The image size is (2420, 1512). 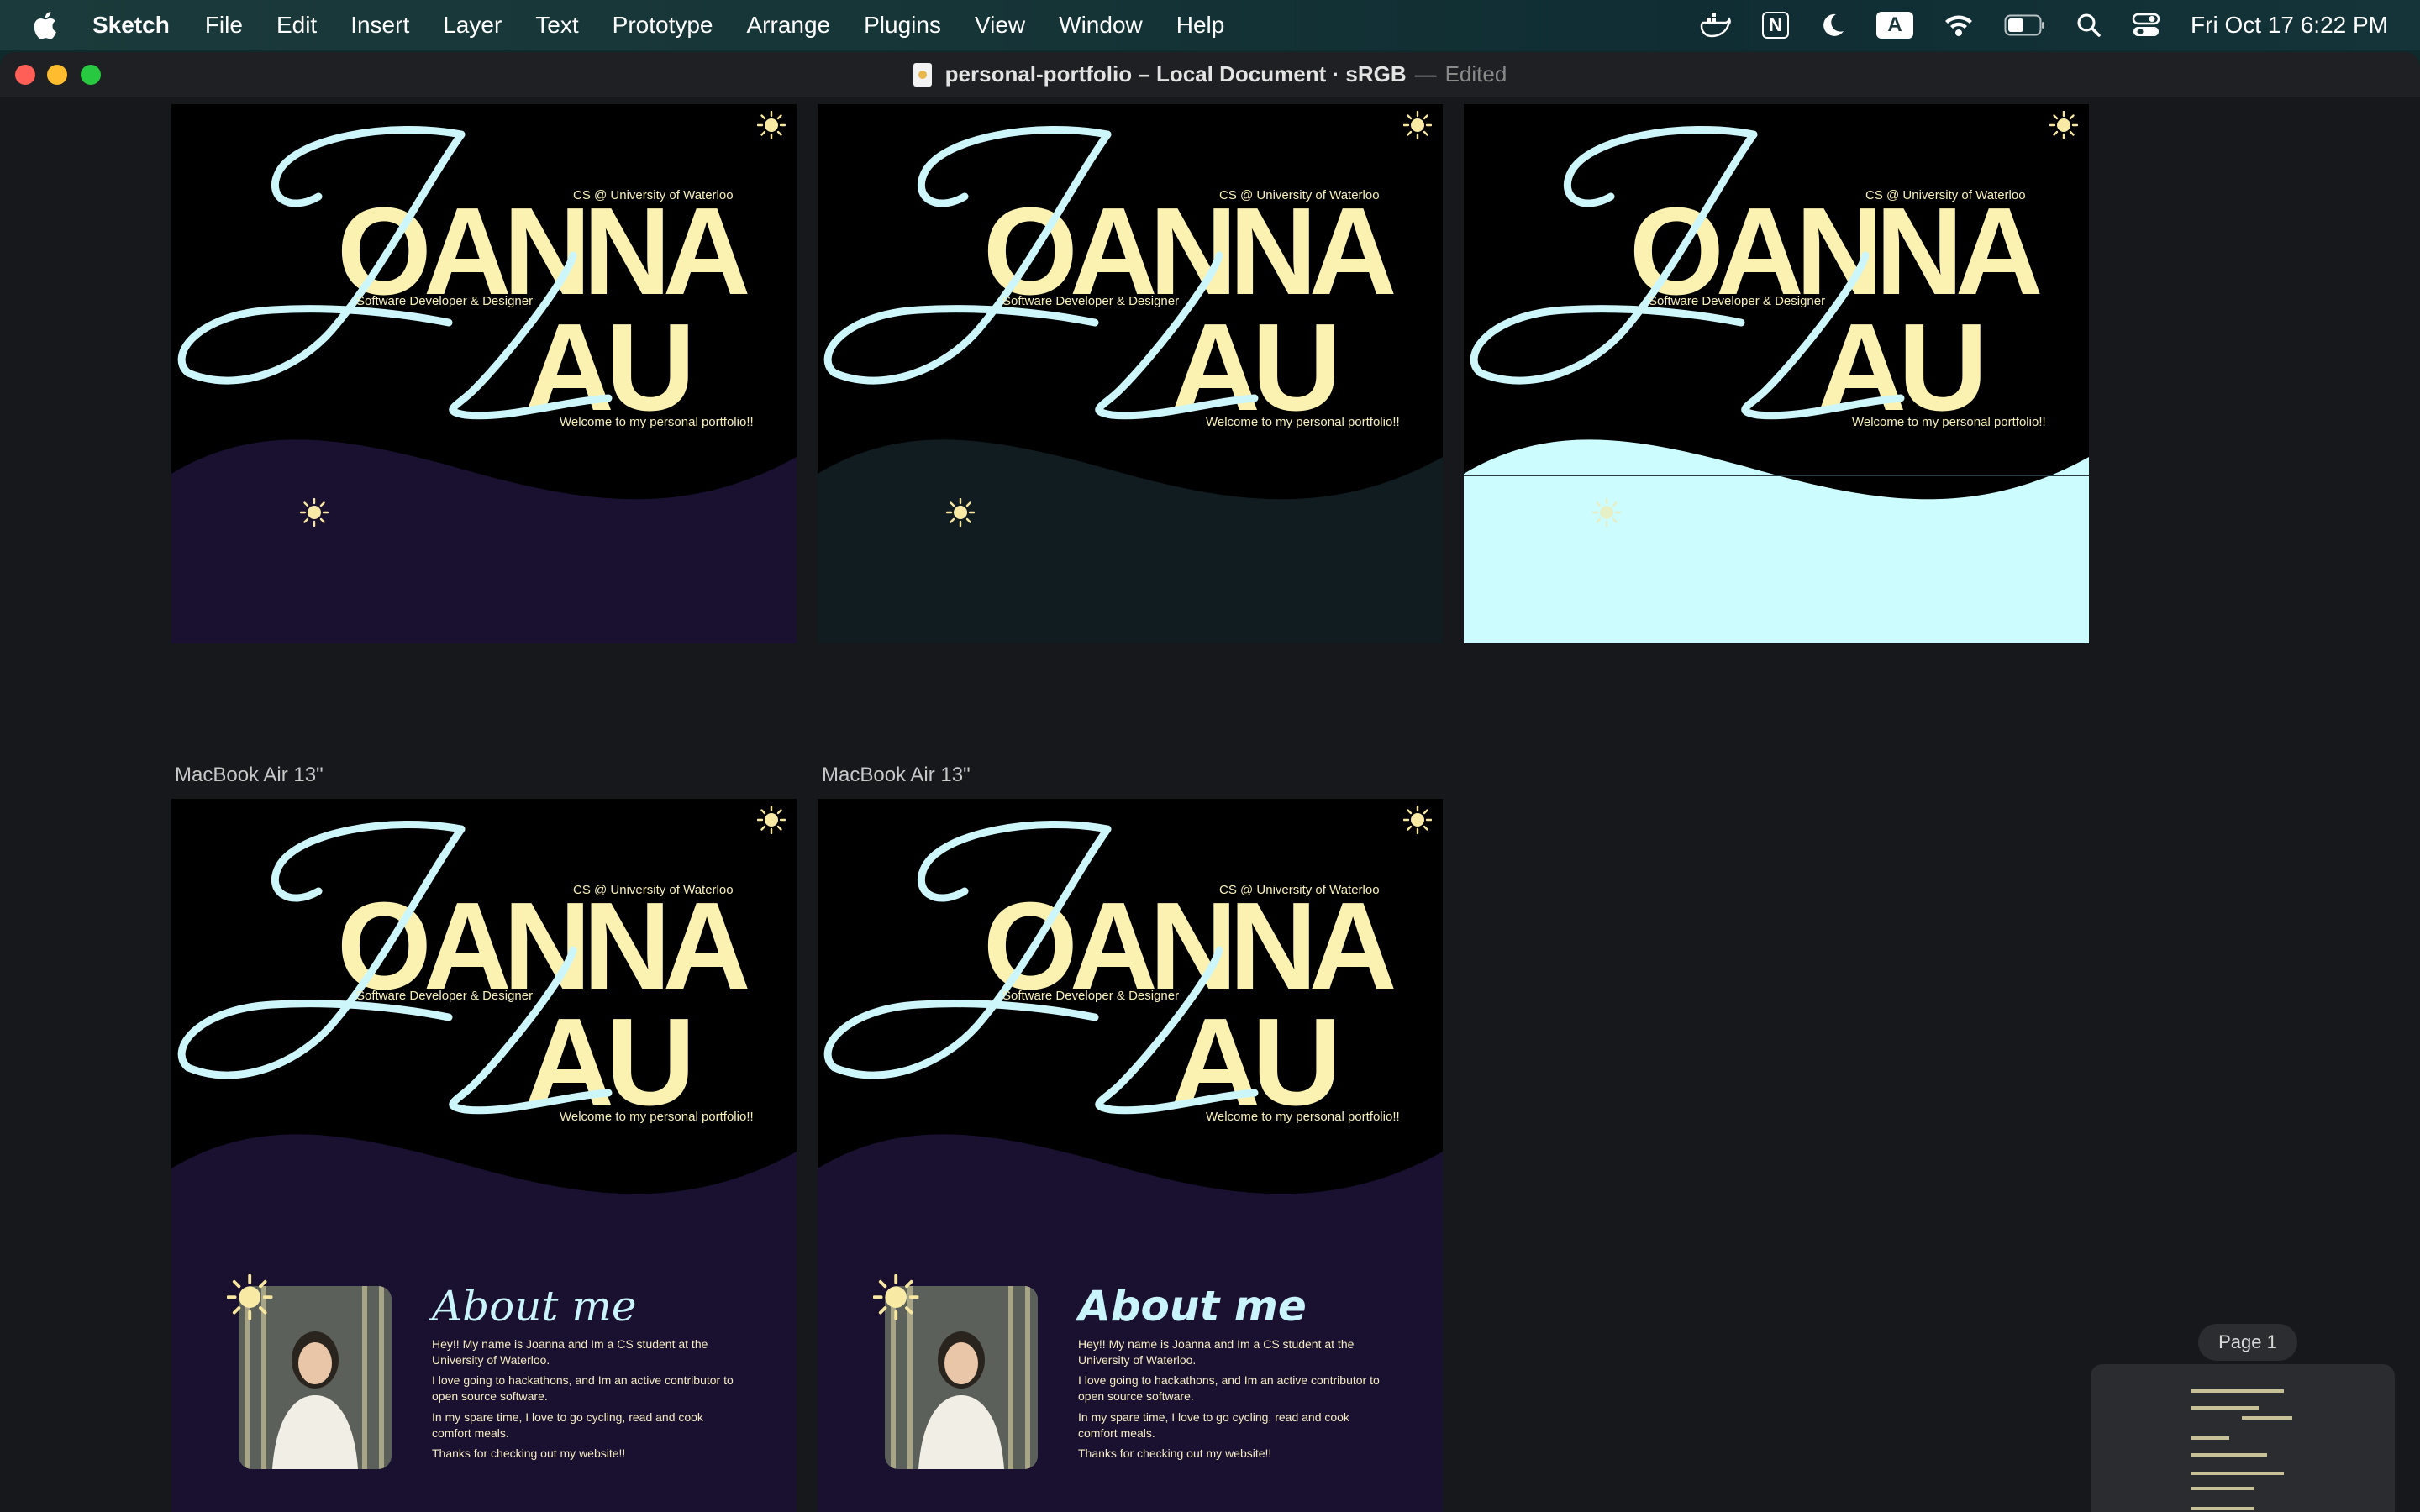 I want to click on status-area: N A Fri Oct 17 6:22 PM, so click(x=2043, y=25).